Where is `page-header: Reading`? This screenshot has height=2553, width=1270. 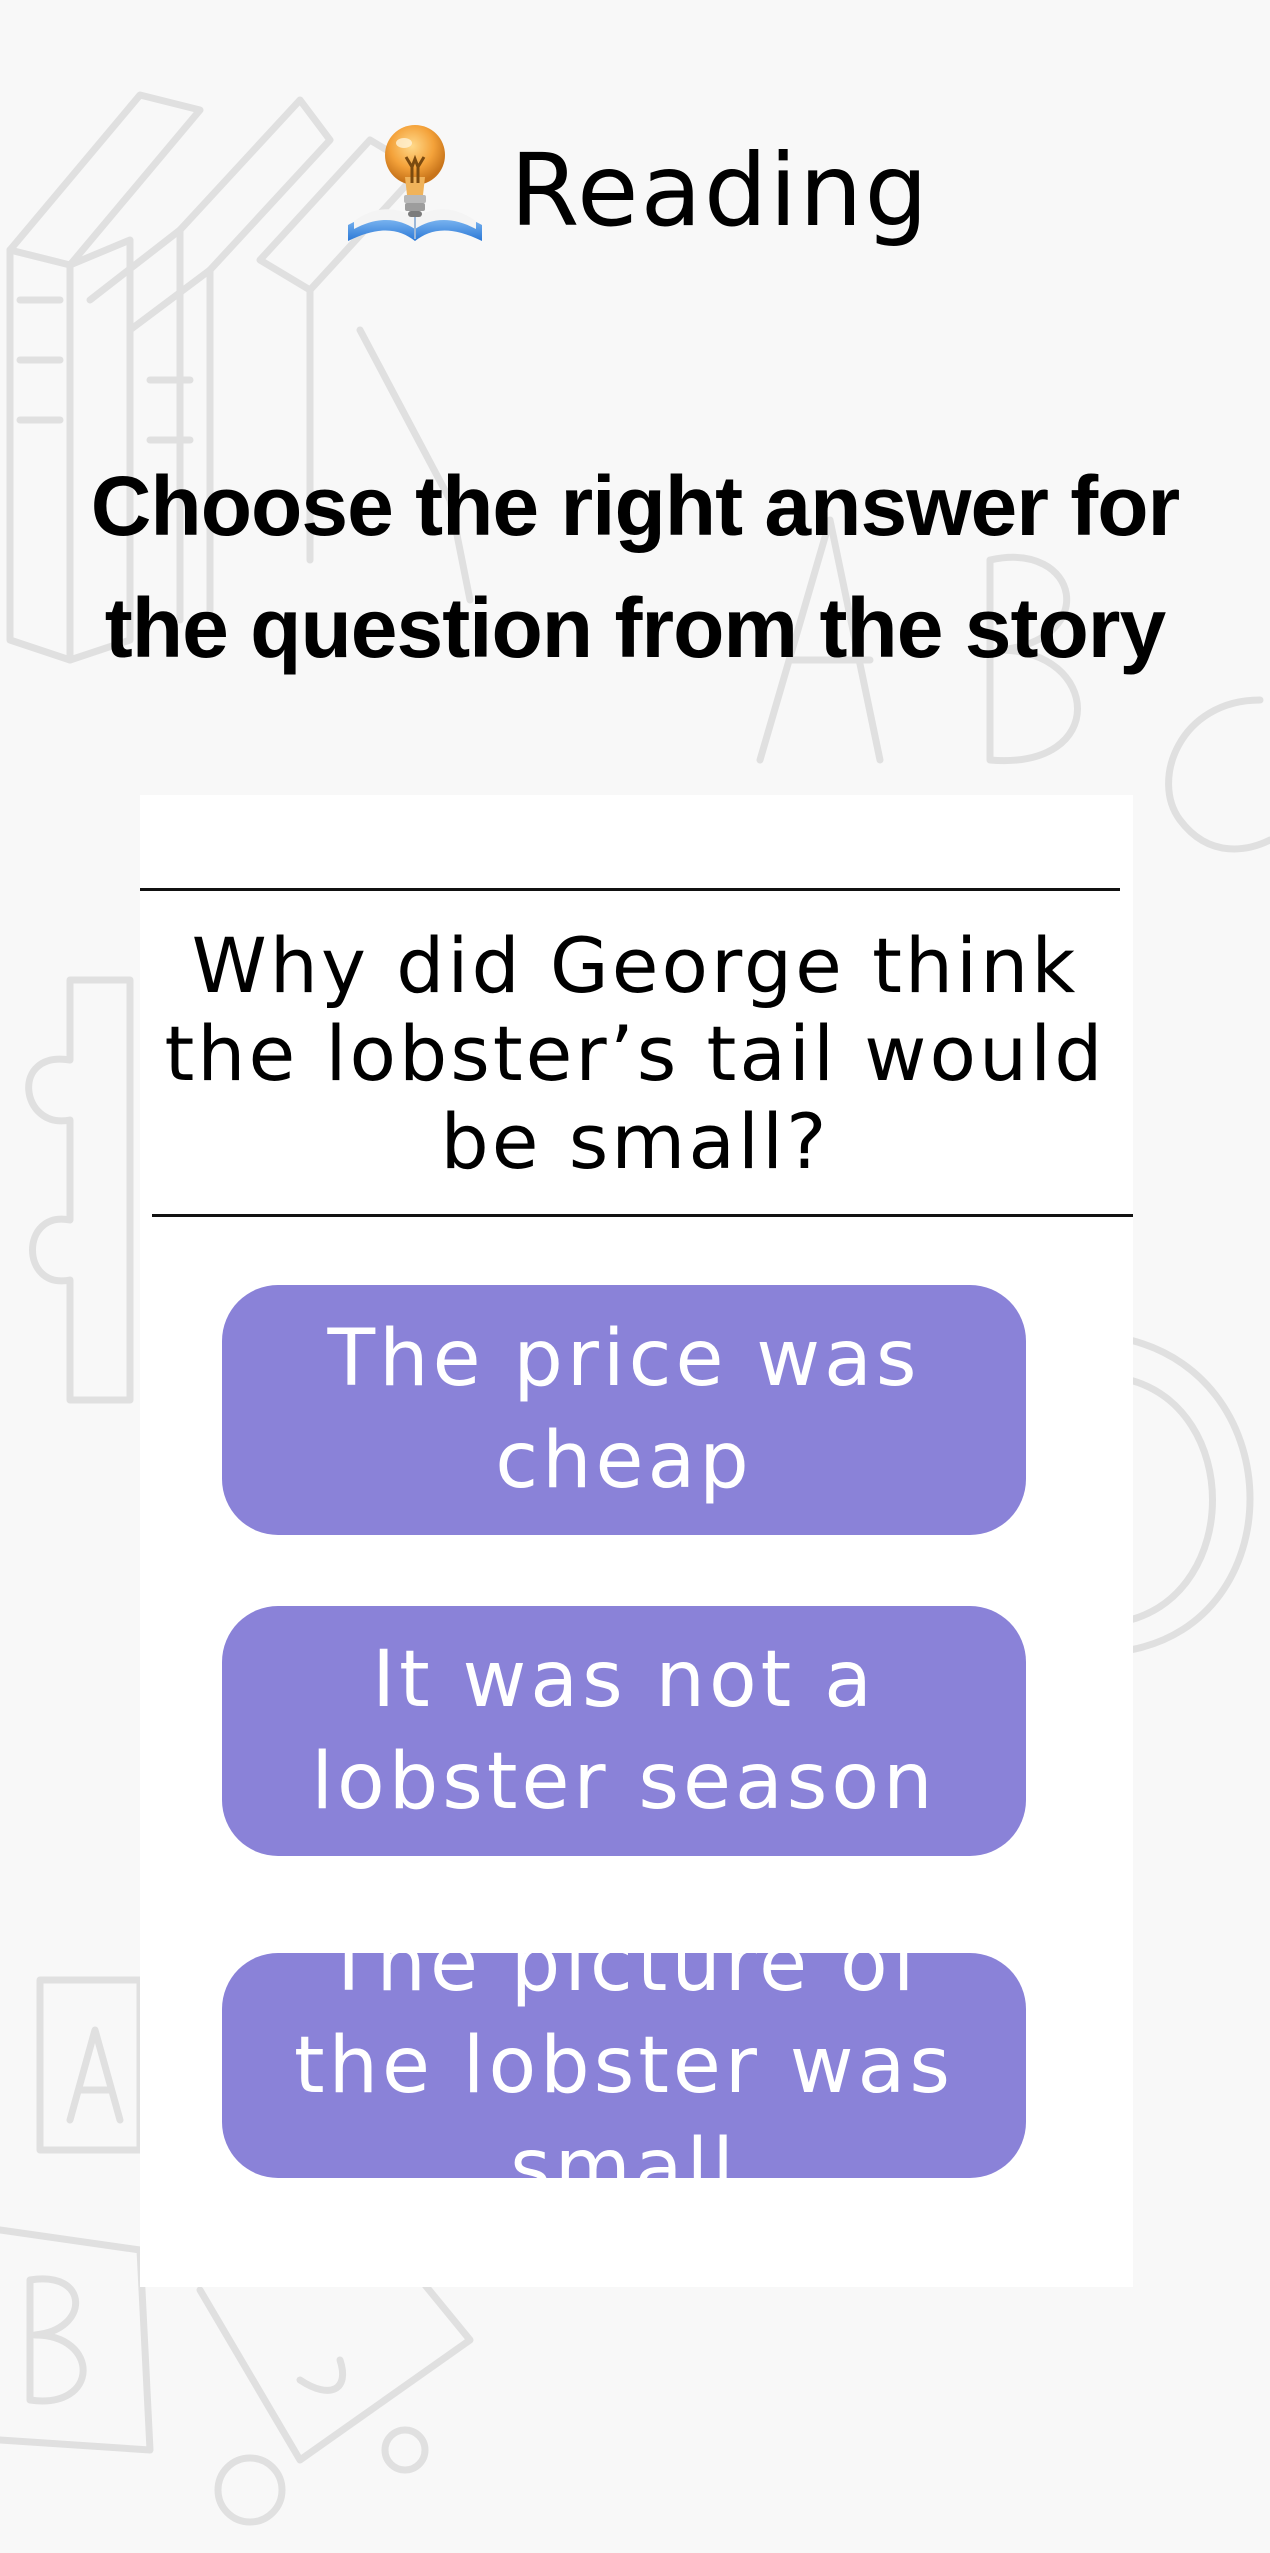 page-header: Reading is located at coordinates (635, 190).